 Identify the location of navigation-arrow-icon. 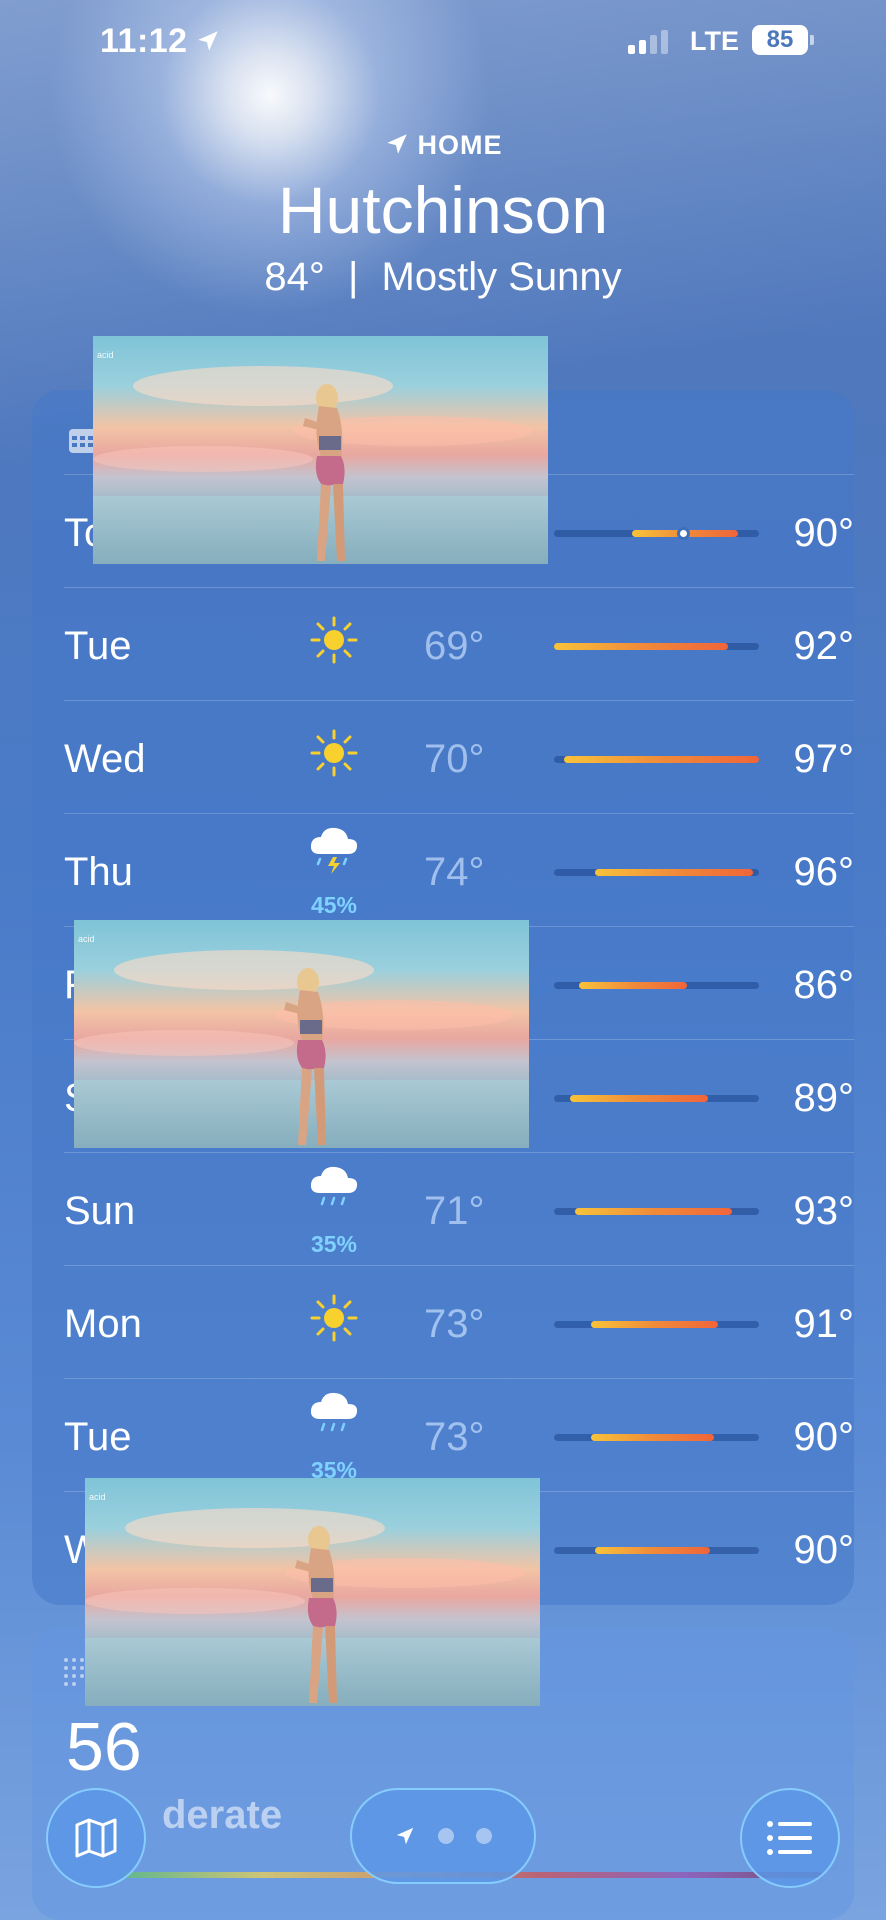
(396, 144).